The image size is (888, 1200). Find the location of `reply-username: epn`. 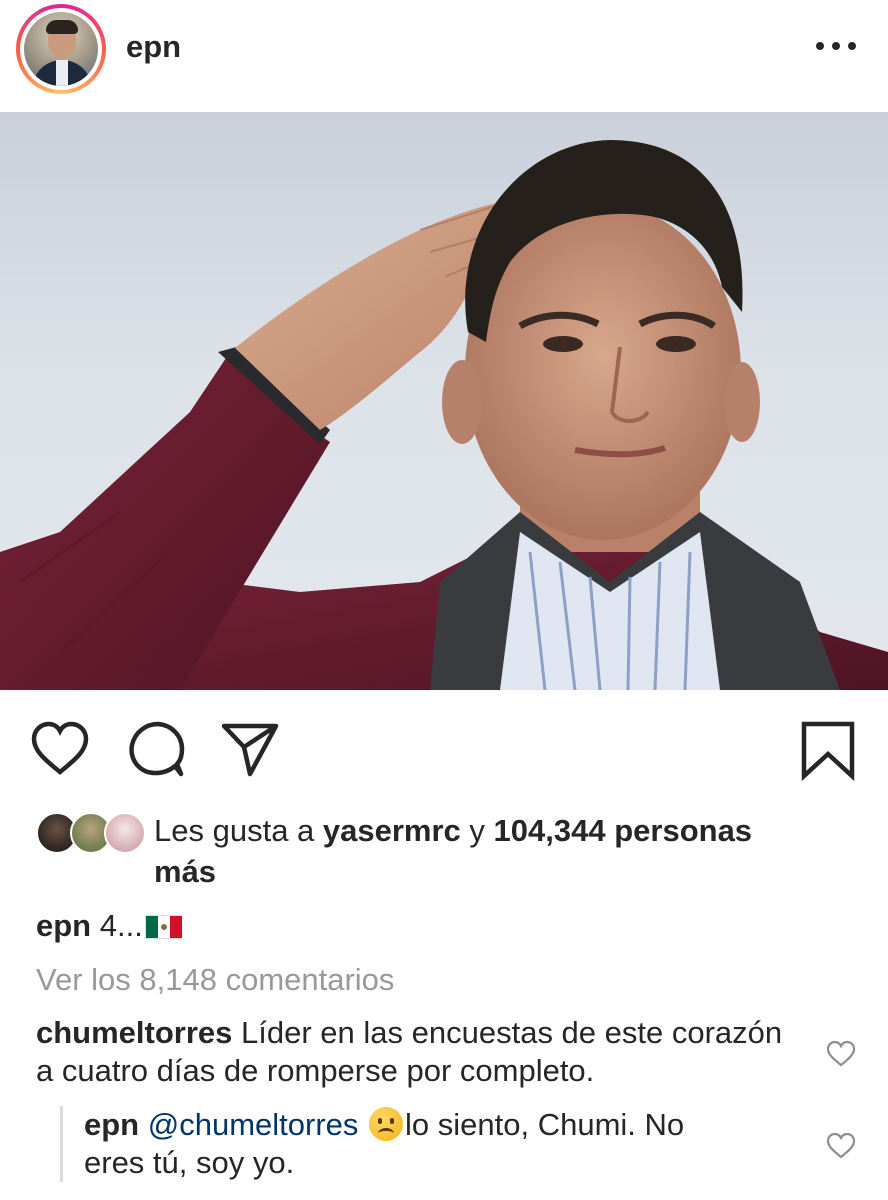

reply-username: epn is located at coordinates (111, 1124).